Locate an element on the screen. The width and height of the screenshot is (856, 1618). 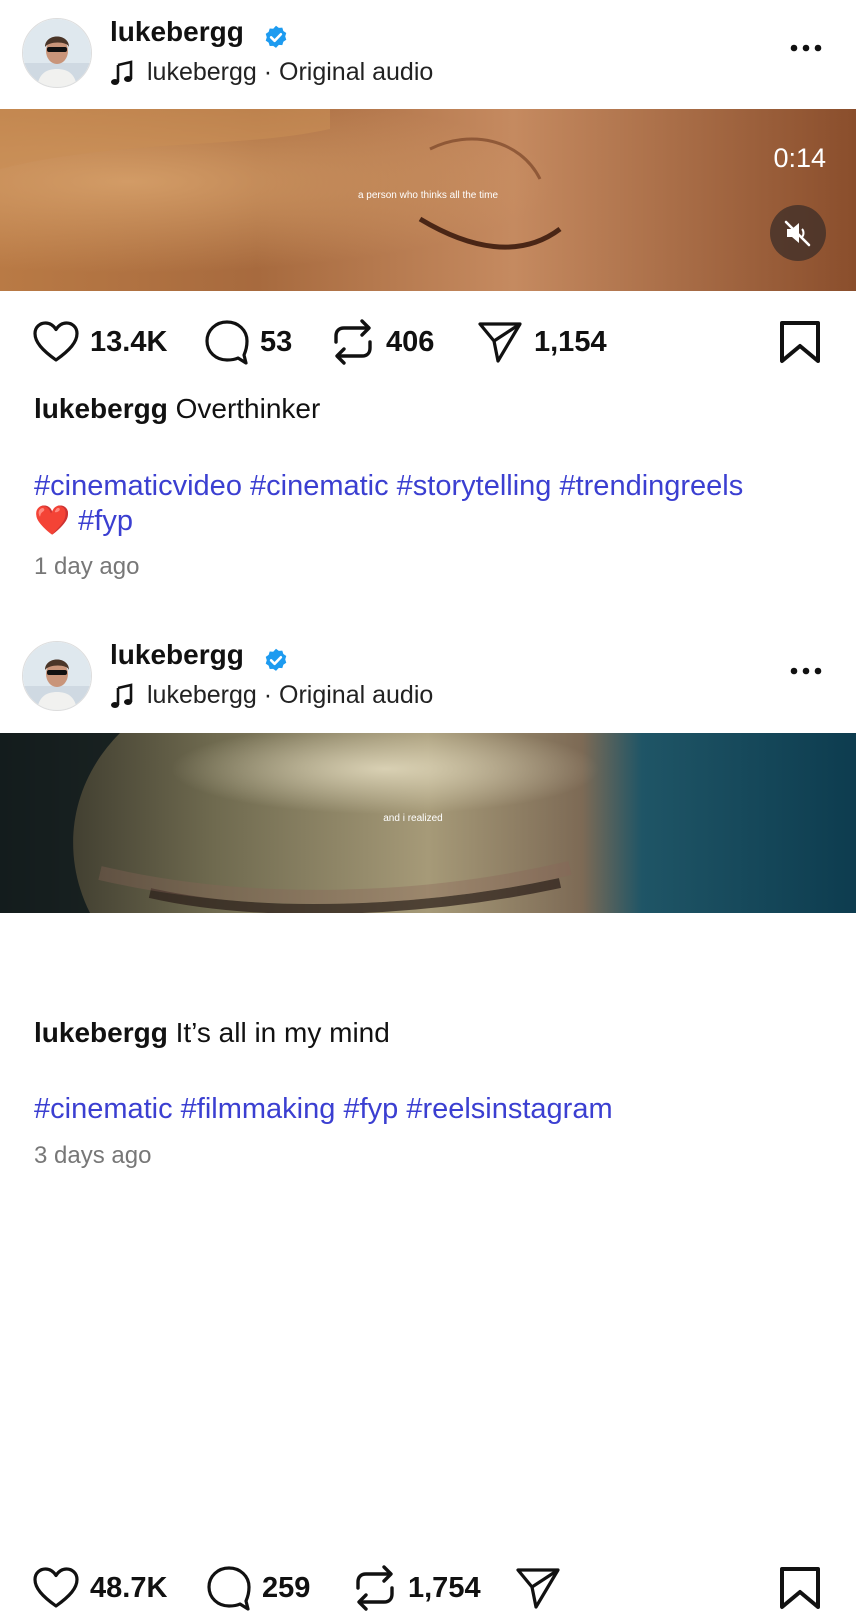
post-timestamp: 1 day ago is located at coordinates (87, 566).